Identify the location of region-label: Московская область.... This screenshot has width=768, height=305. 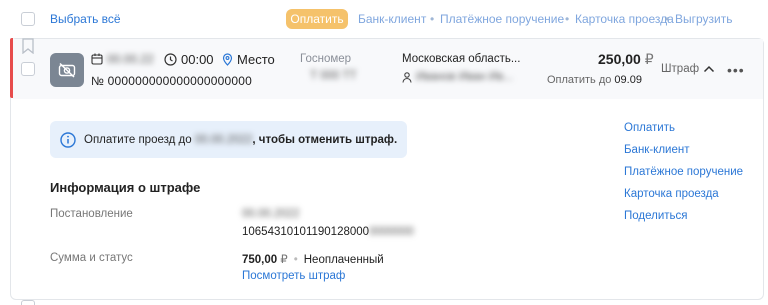
(461, 59).